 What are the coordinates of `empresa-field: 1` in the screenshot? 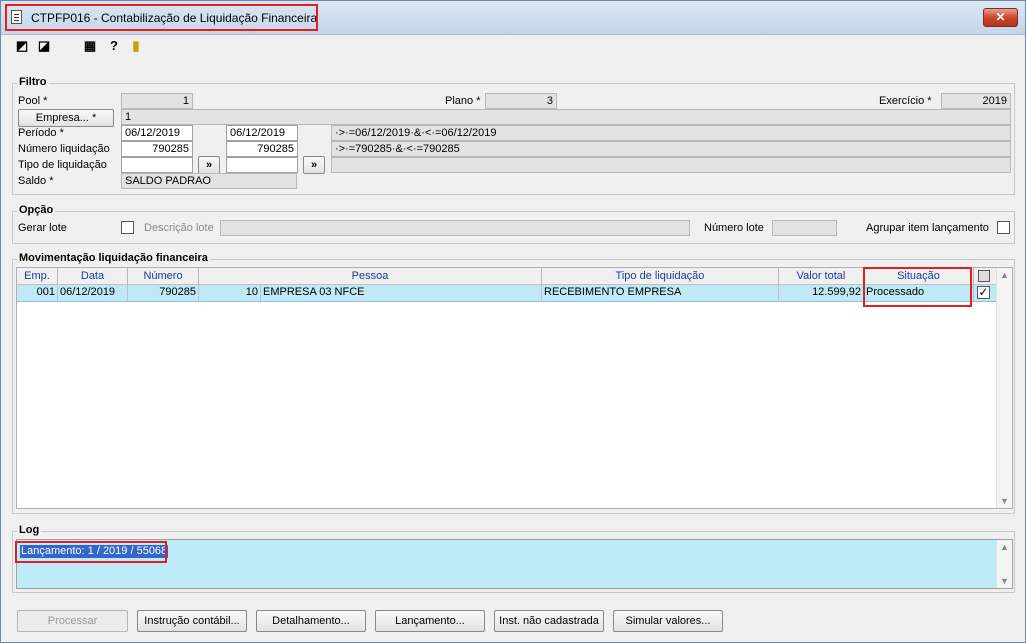 It's located at (566, 117).